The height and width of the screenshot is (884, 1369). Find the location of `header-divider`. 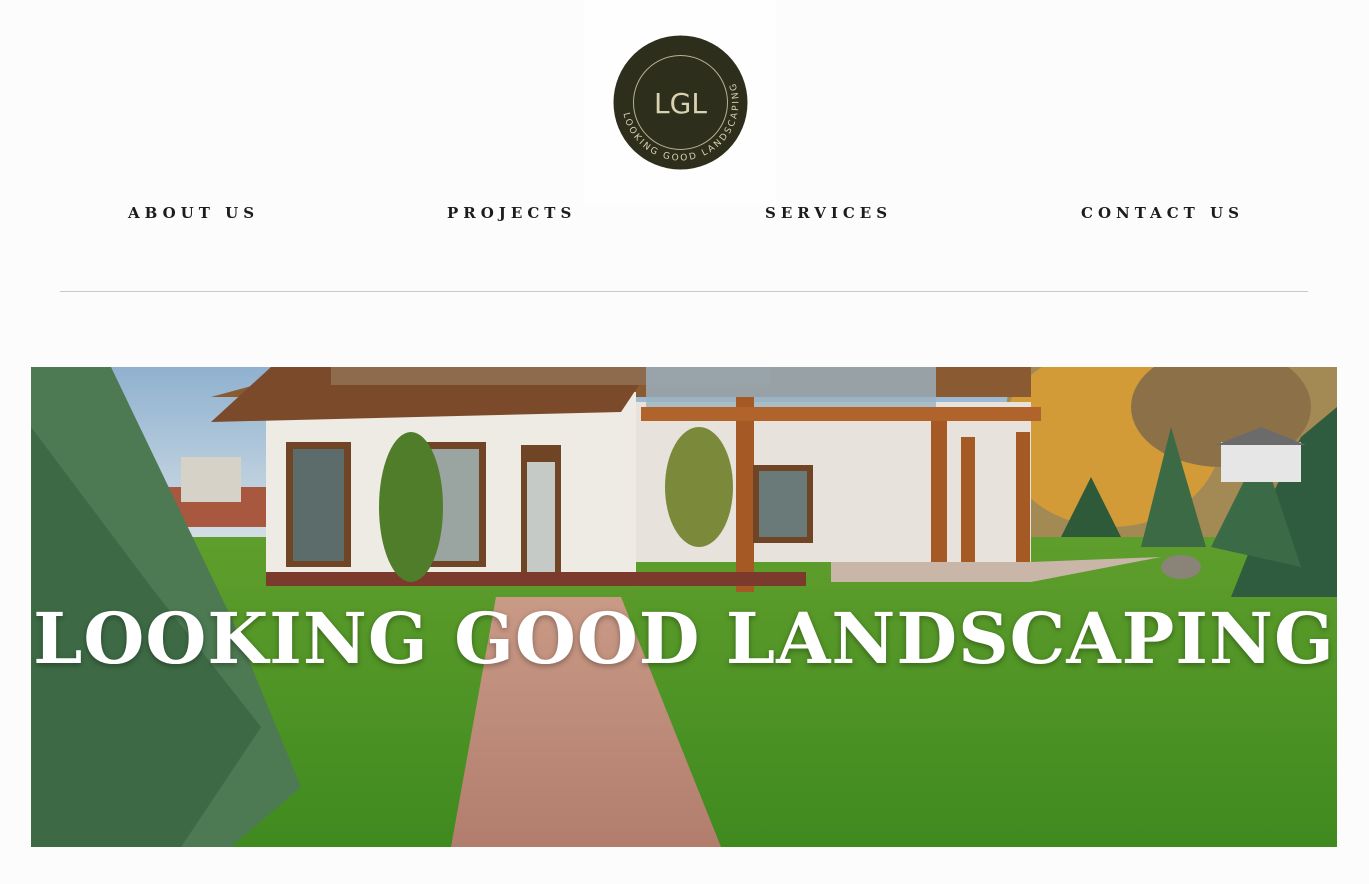

header-divider is located at coordinates (684, 291).